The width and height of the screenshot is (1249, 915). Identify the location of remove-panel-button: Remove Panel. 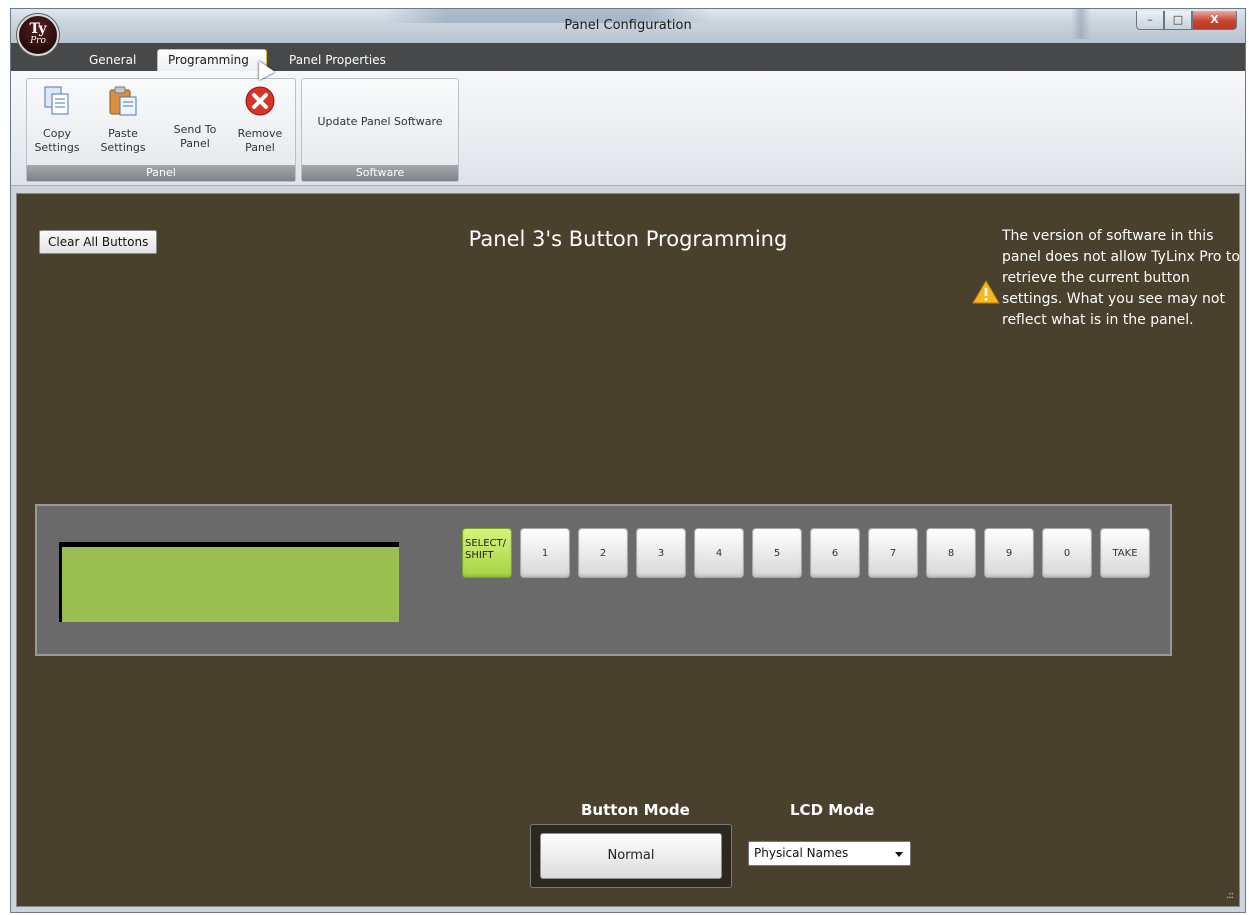
(260, 120).